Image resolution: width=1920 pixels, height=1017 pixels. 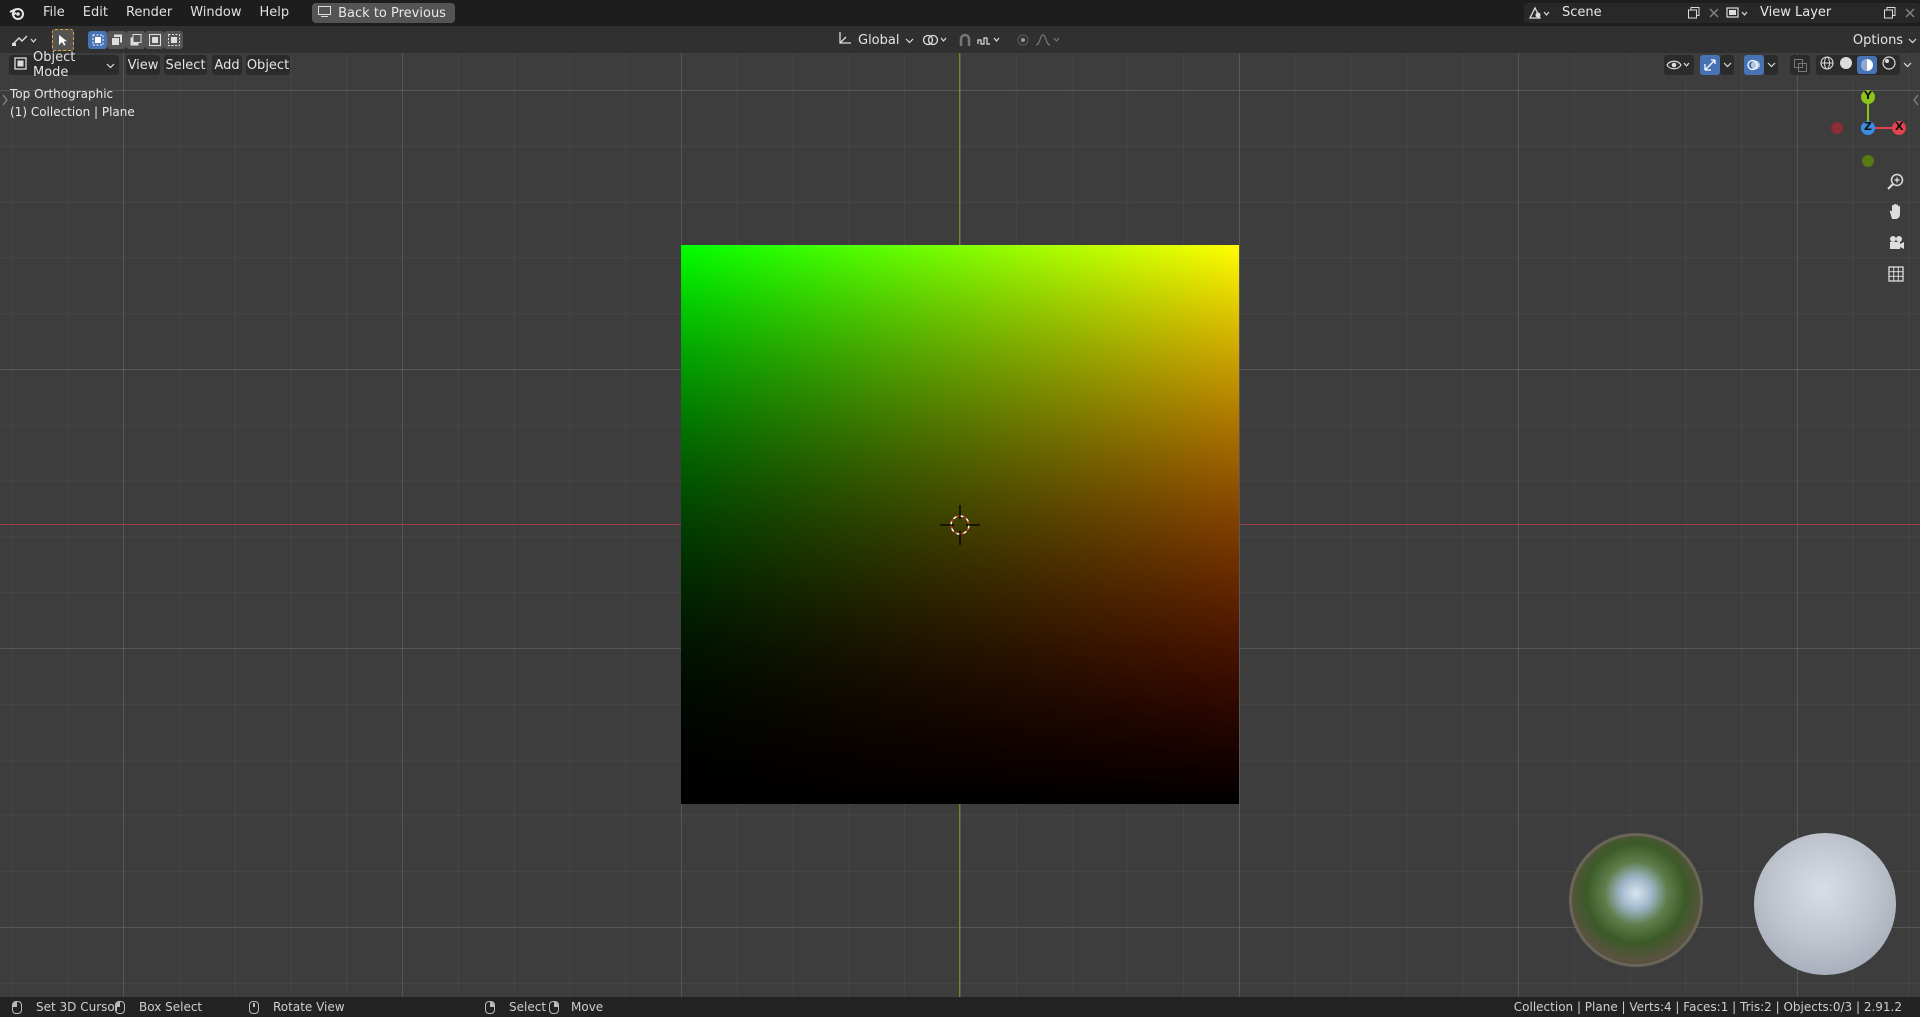 I want to click on 3d-cursor-icon, so click(x=960, y=525).